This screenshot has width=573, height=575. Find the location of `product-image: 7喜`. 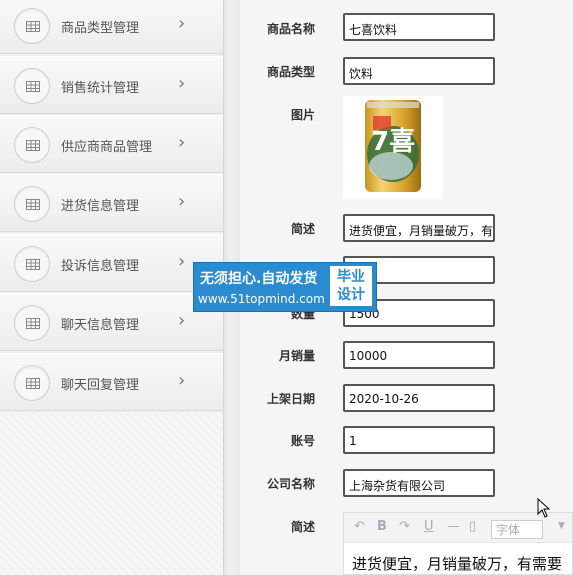

product-image: 7喜 is located at coordinates (393, 147).